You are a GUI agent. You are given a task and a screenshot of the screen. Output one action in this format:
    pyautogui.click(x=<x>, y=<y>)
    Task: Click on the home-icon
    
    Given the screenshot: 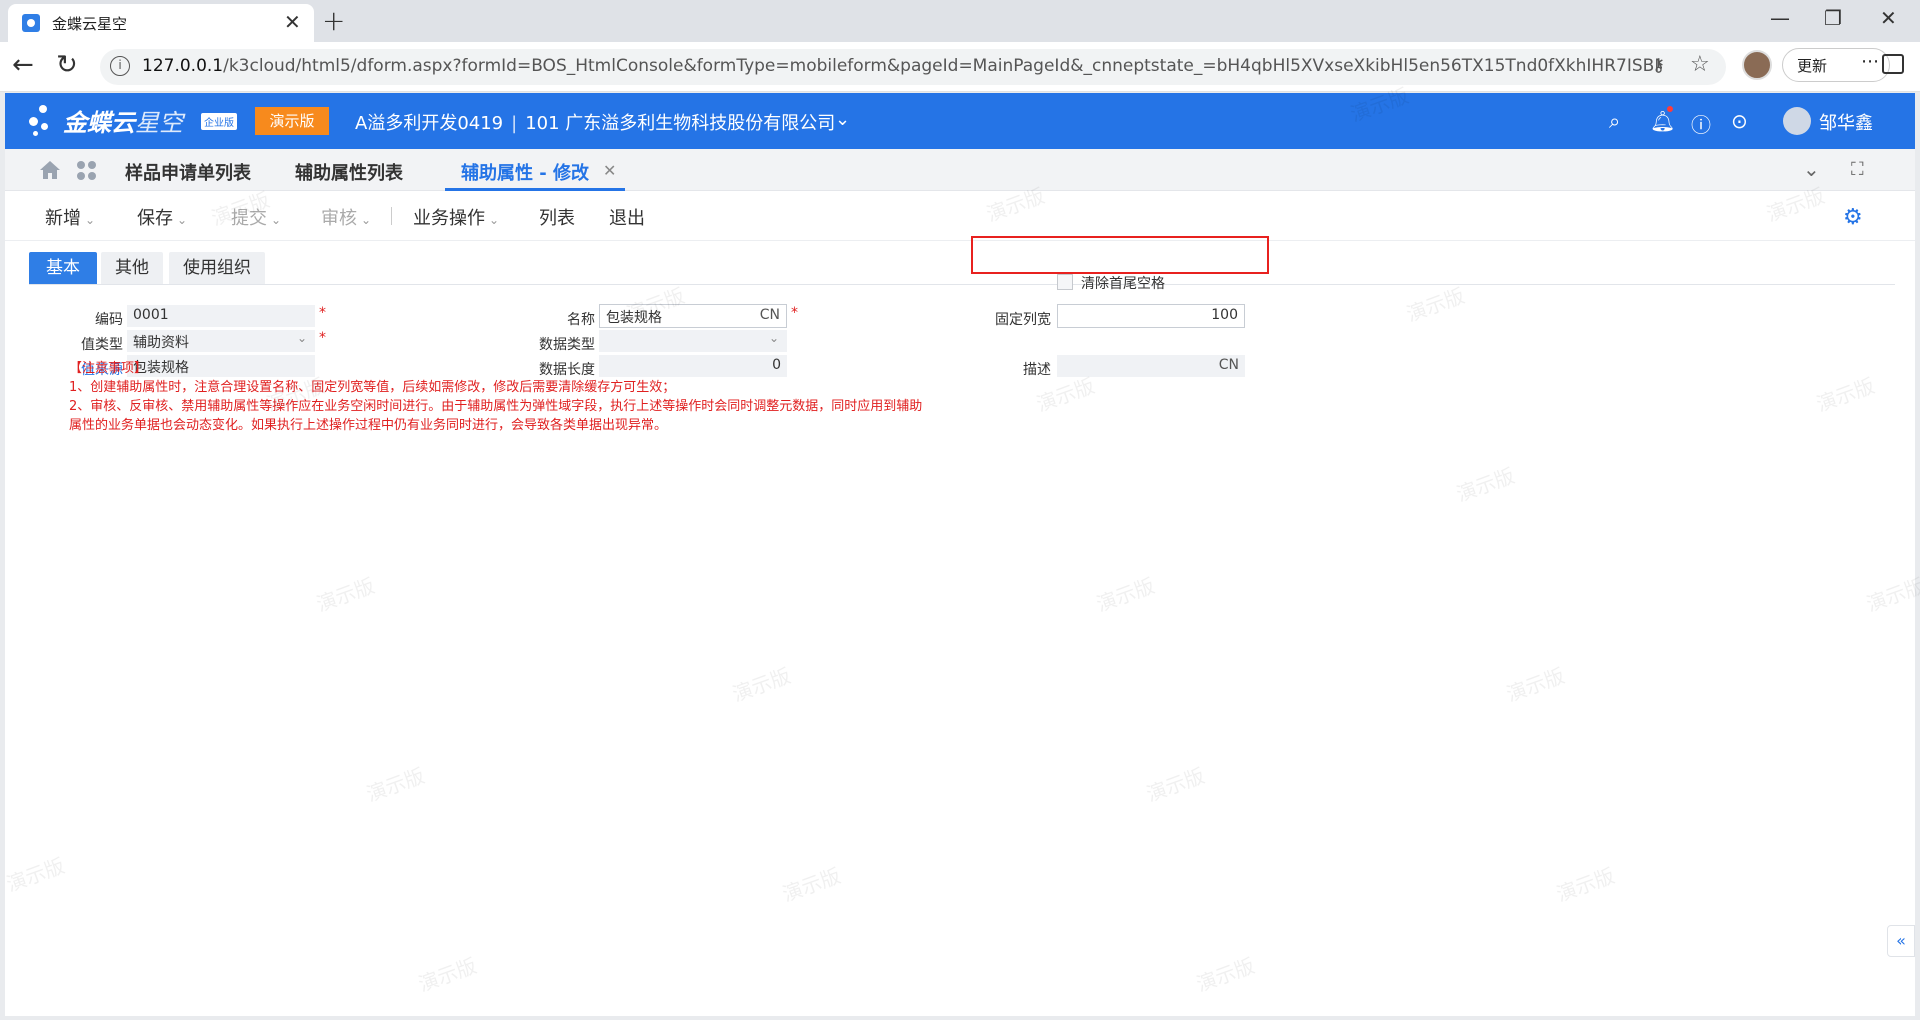 What is the action you would take?
    pyautogui.click(x=50, y=170)
    